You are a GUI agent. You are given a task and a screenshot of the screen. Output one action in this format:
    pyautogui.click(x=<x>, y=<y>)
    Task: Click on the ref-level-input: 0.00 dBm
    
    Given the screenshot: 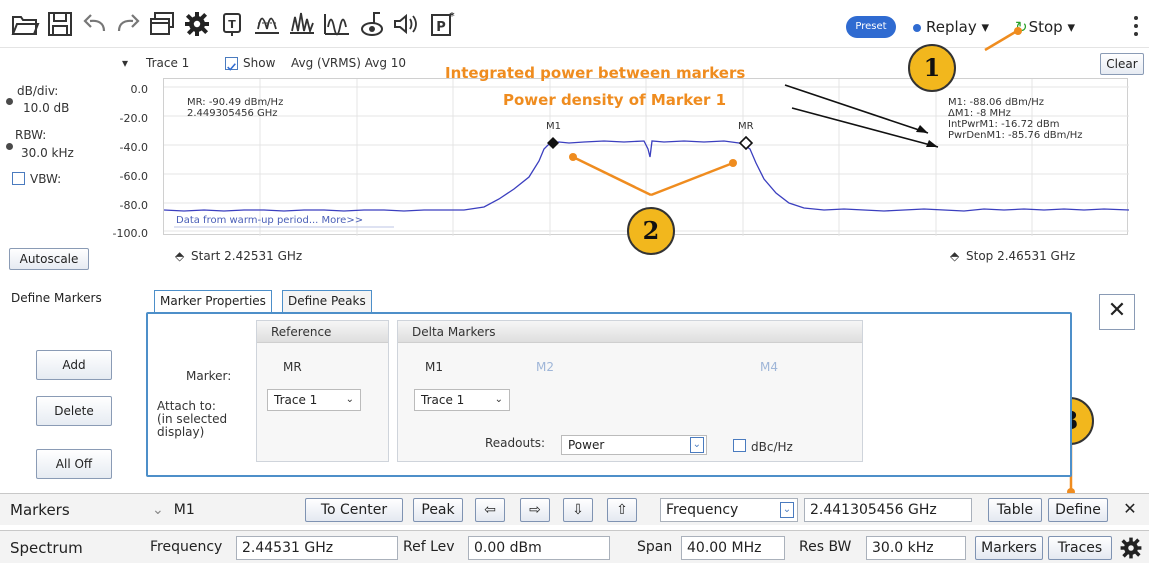 What is the action you would take?
    pyautogui.click(x=539, y=548)
    